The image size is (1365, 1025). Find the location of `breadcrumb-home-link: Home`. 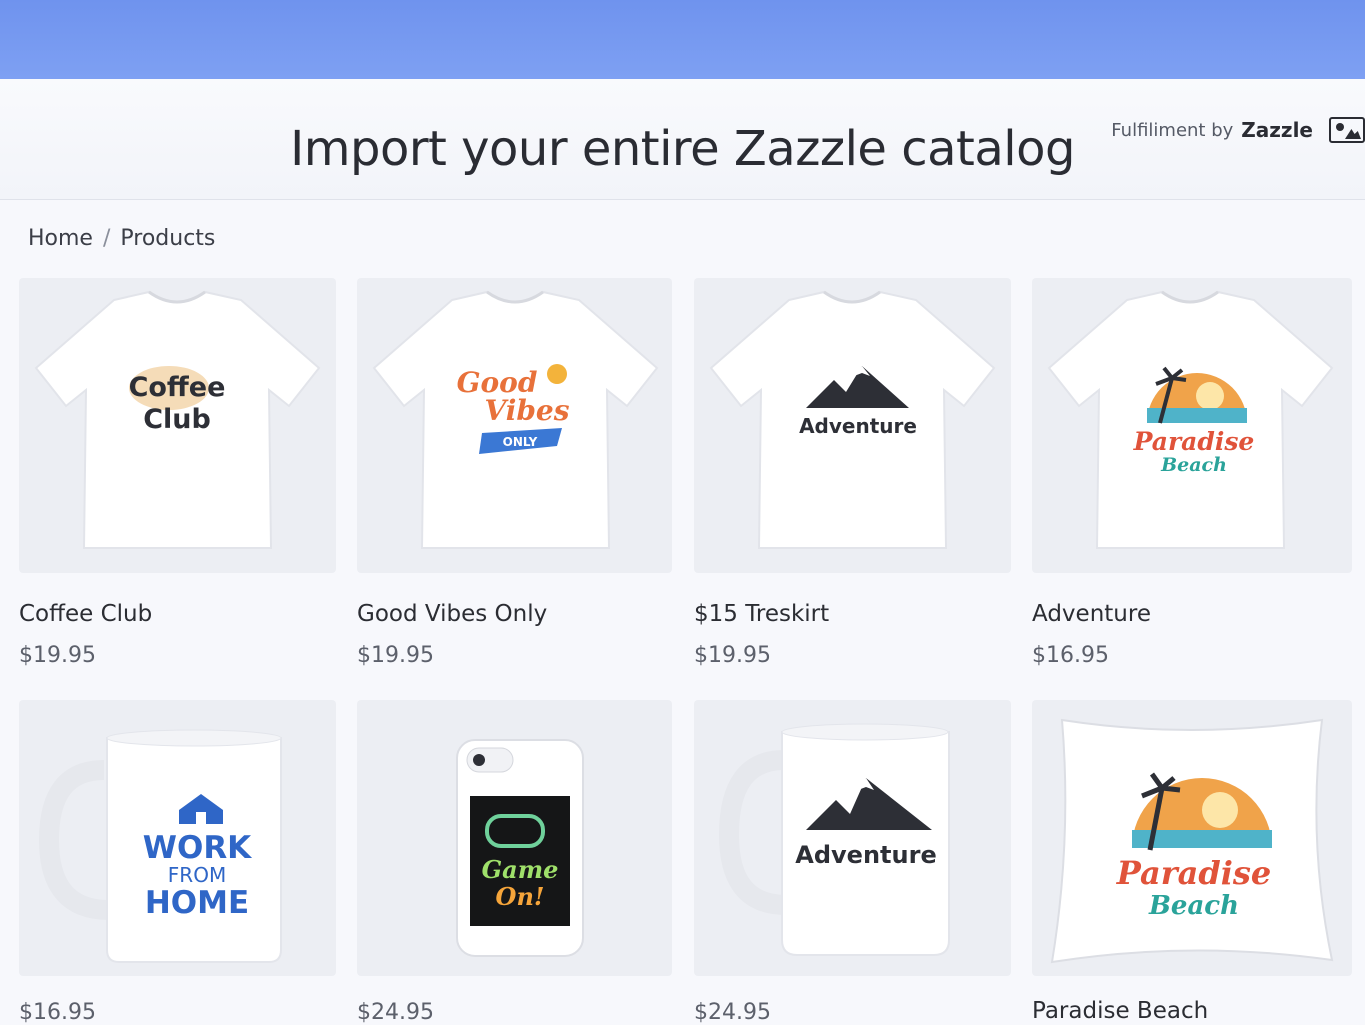

breadcrumb-home-link: Home is located at coordinates (60, 238).